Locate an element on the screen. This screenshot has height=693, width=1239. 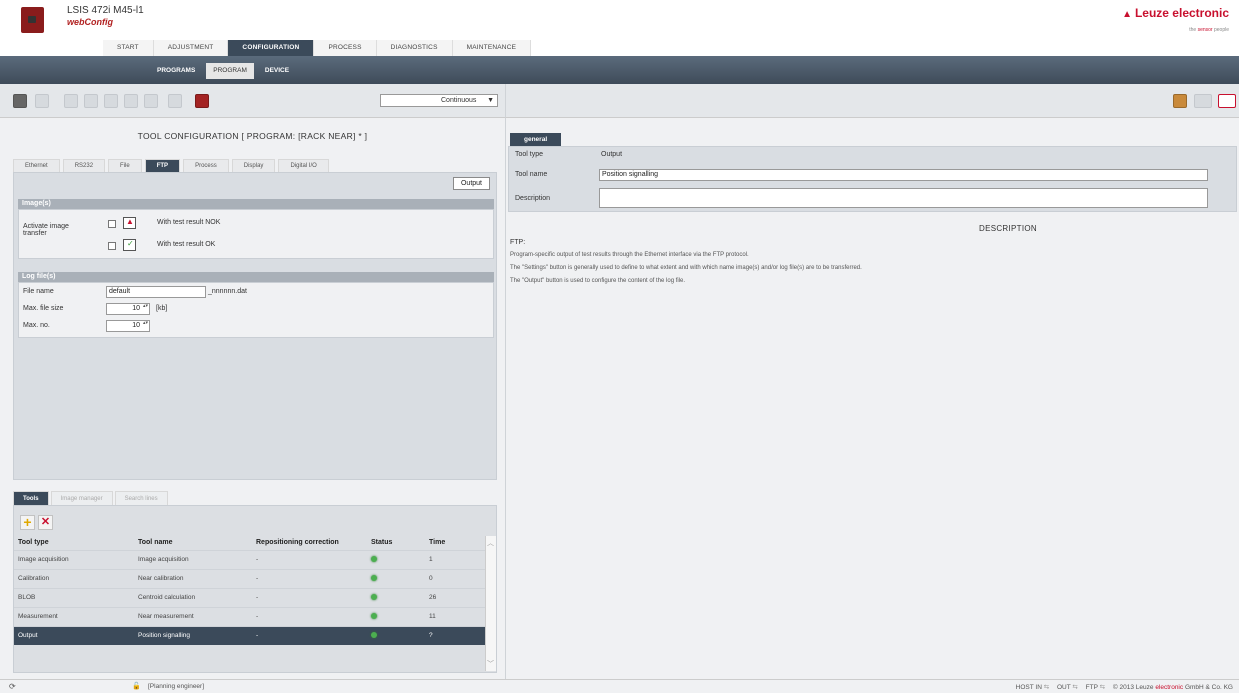
subtab-device: DEVICE is located at coordinates (277, 71).